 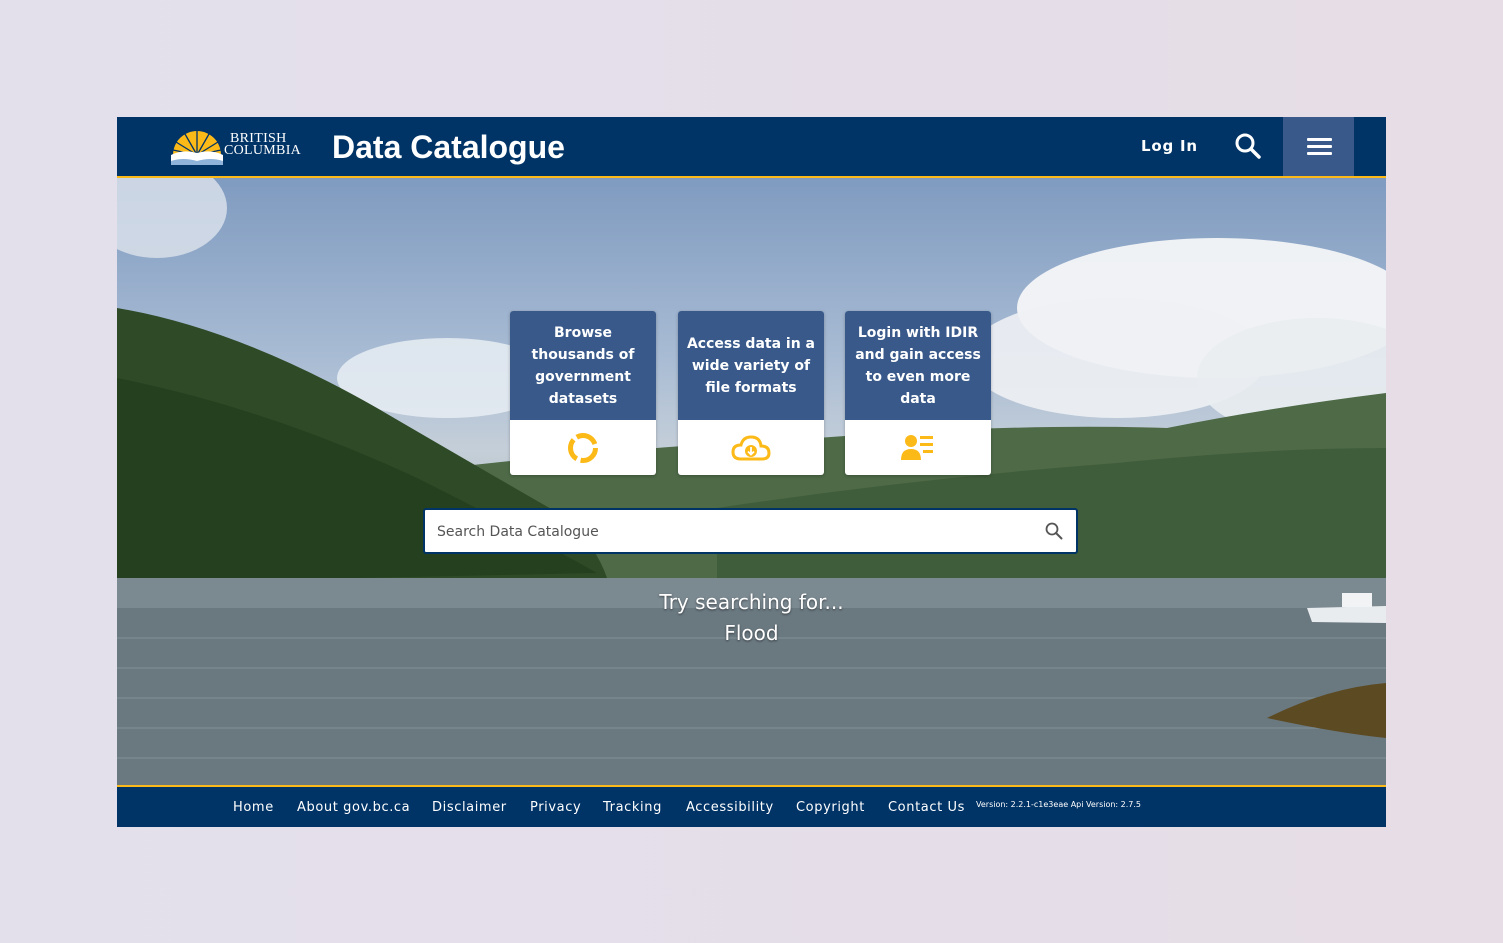 What do you see at coordinates (263, 150) in the screenshot?
I see `logo-line-2: COLUMBIA` at bounding box center [263, 150].